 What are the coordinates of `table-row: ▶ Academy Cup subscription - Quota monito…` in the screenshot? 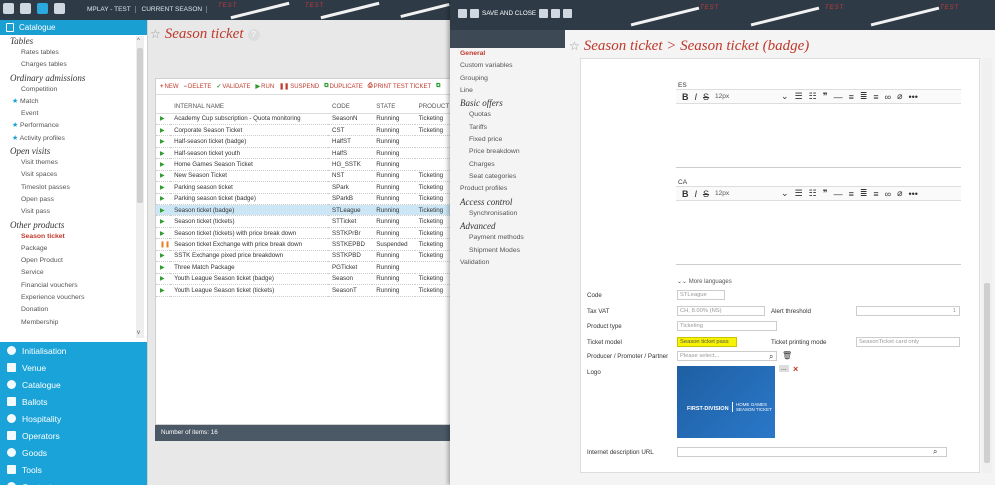 It's located at (306, 119).